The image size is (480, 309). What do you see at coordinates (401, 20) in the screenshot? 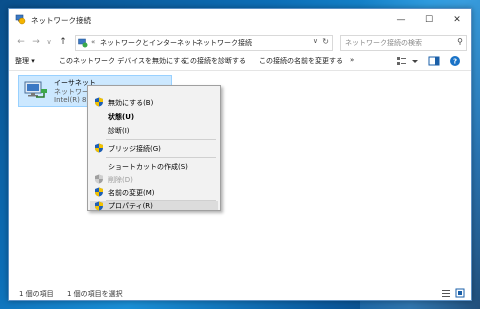
I see `minimize-button: —` at bounding box center [401, 20].